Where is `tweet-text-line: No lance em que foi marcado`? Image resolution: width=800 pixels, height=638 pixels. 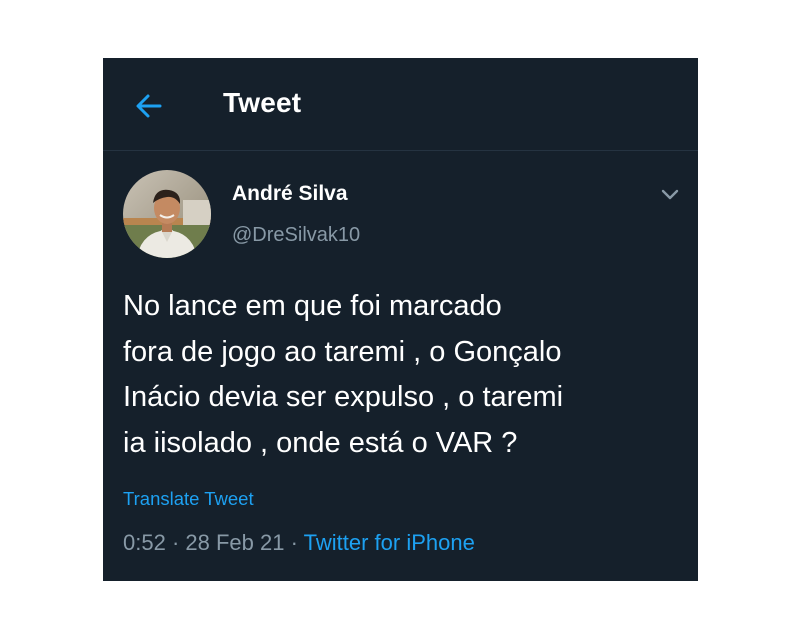
tweet-text-line: No lance em que foi marcado is located at coordinates (312, 306).